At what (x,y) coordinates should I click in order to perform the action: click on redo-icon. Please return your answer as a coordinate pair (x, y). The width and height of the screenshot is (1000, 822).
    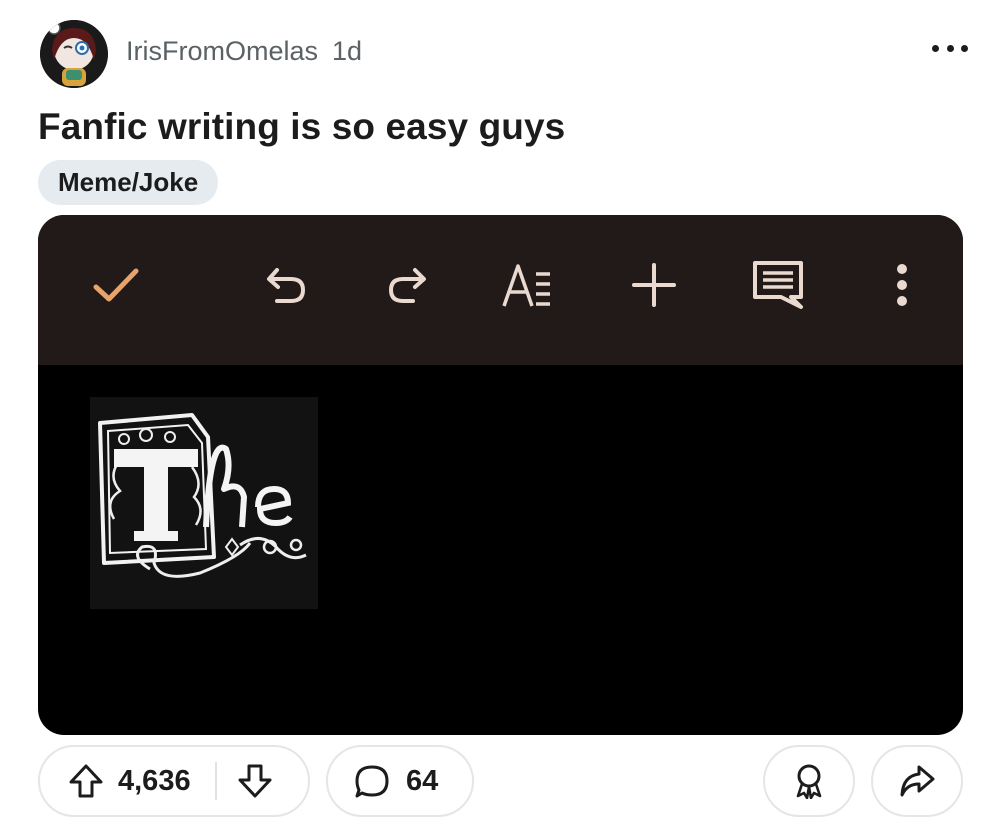
    Looking at the image, I should click on (408, 285).